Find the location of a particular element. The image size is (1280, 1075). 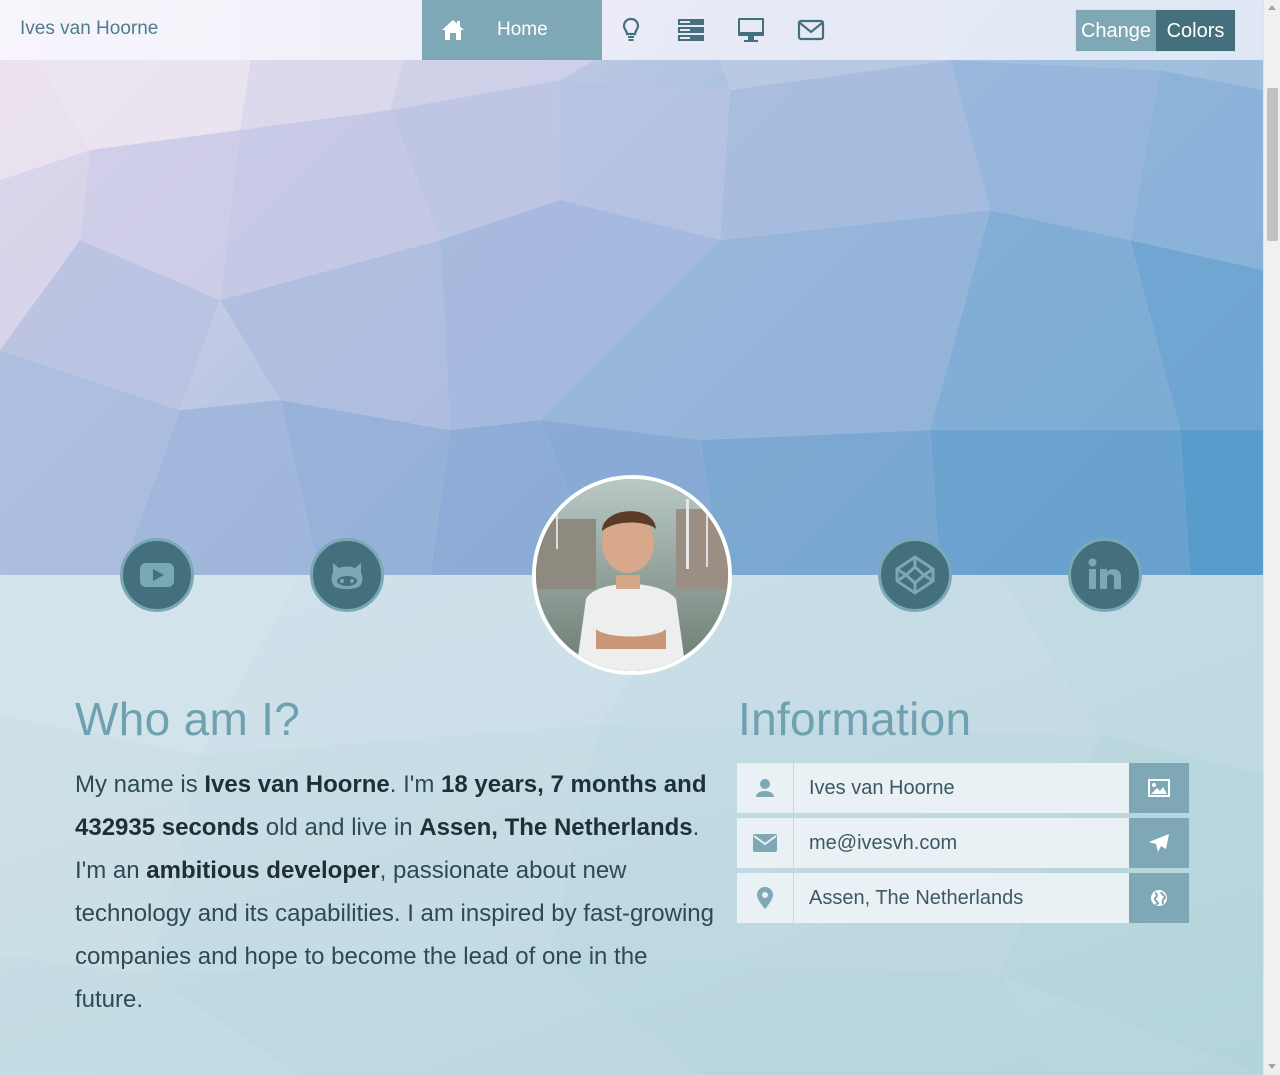

info-row-name: Ives van Hoorne is located at coordinates (963, 788).